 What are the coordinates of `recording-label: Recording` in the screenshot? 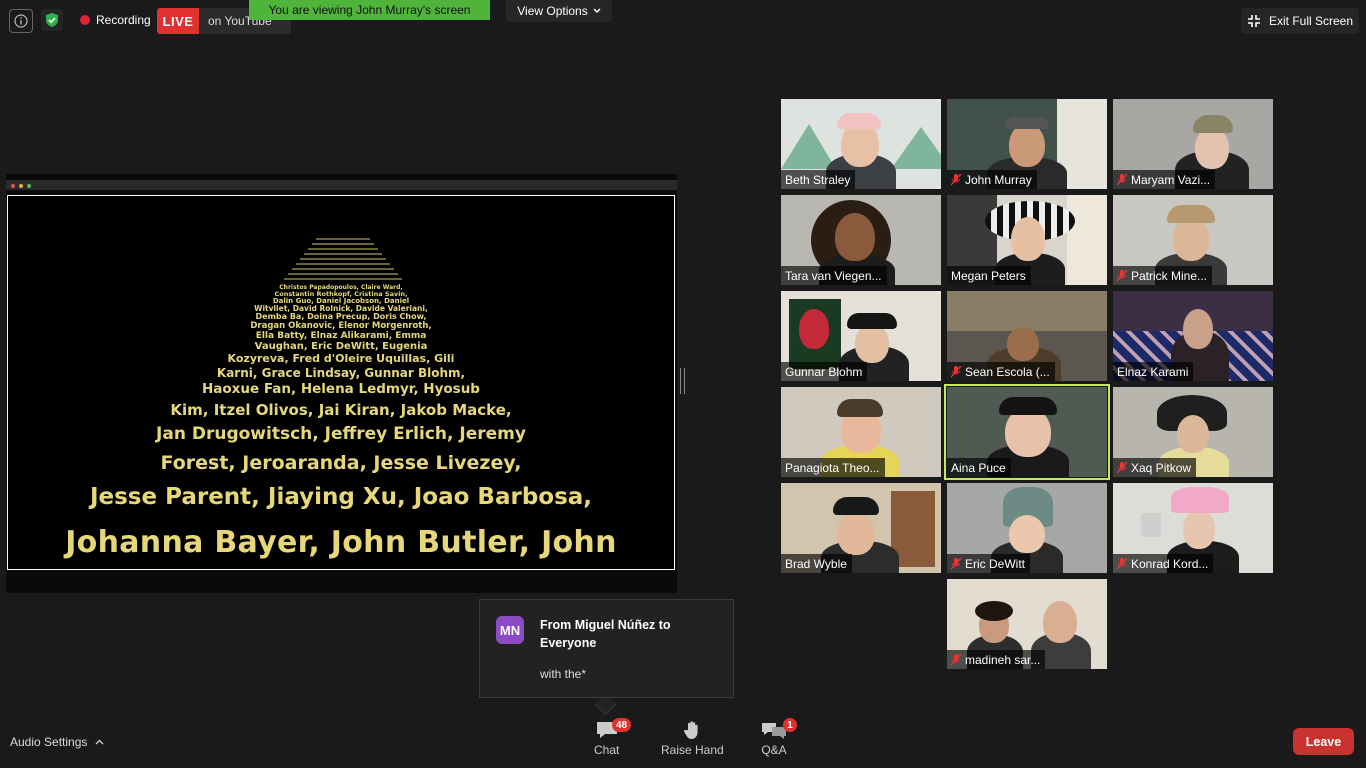 It's located at (123, 20).